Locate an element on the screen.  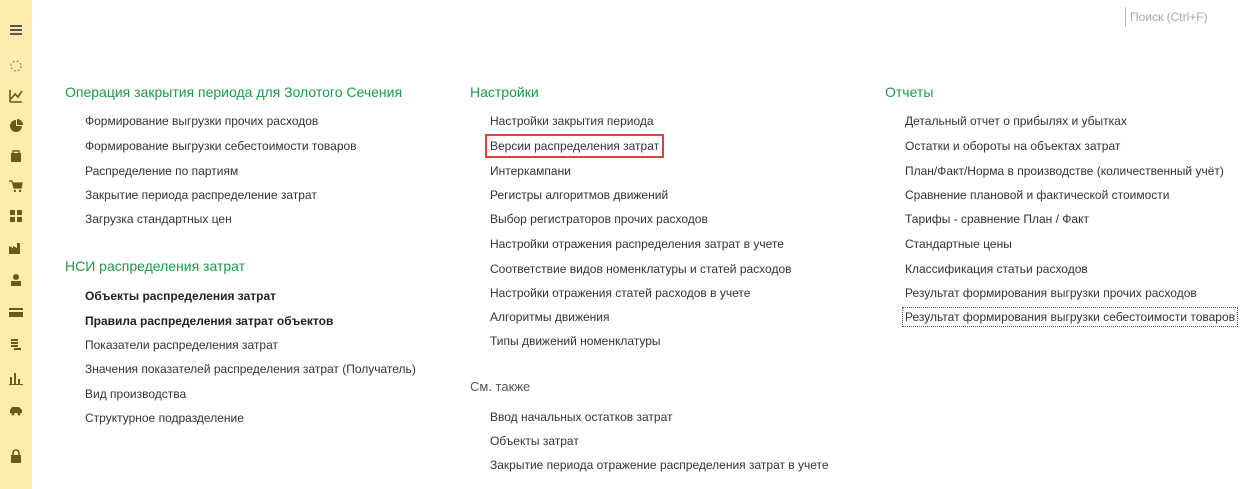
link-tariffs-plan-fact: Тарифы - сравнение План / Факт is located at coordinates (997, 219).